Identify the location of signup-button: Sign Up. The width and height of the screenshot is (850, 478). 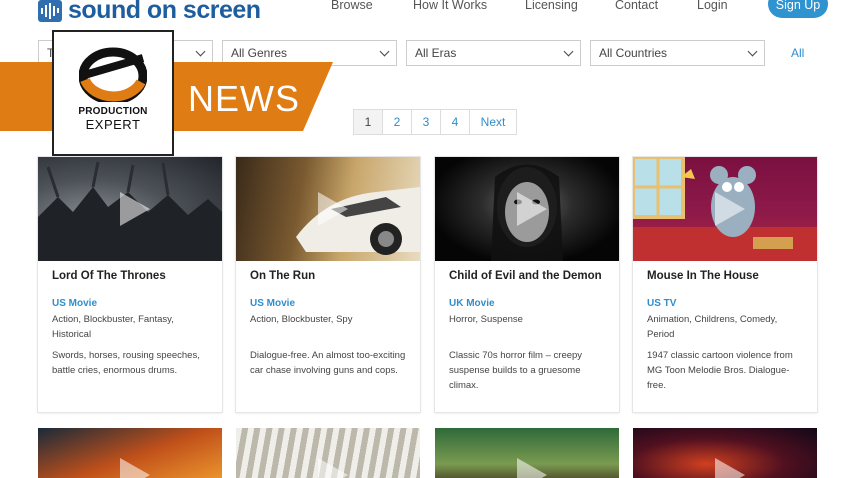
(798, 9).